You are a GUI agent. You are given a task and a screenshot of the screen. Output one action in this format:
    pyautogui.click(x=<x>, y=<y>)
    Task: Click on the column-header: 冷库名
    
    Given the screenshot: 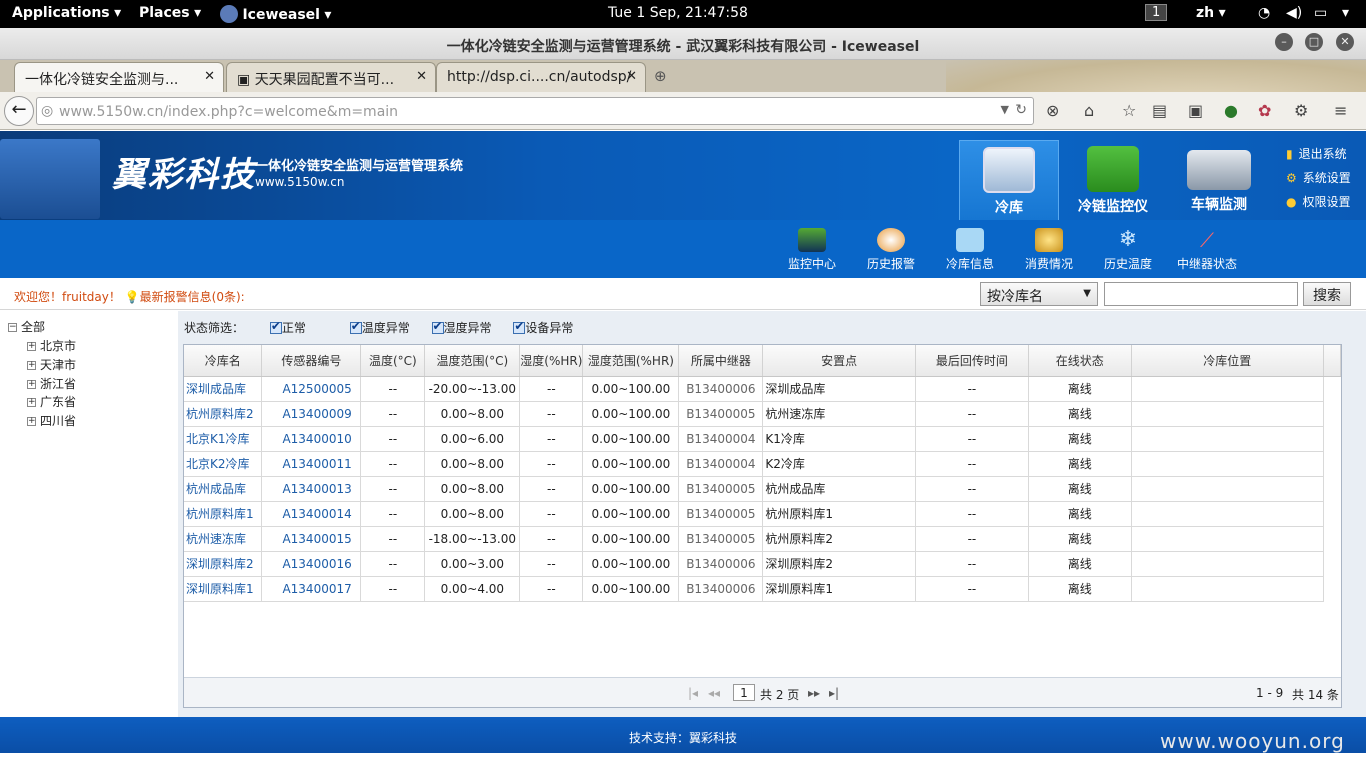 What is the action you would take?
    pyautogui.click(x=223, y=361)
    